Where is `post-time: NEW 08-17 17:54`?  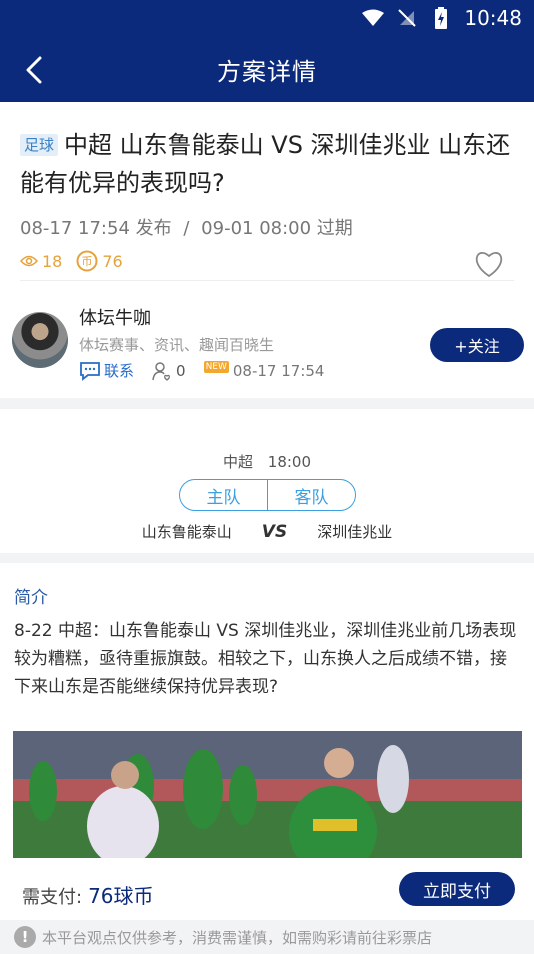
post-time: NEW 08-17 17:54 is located at coordinates (264, 370).